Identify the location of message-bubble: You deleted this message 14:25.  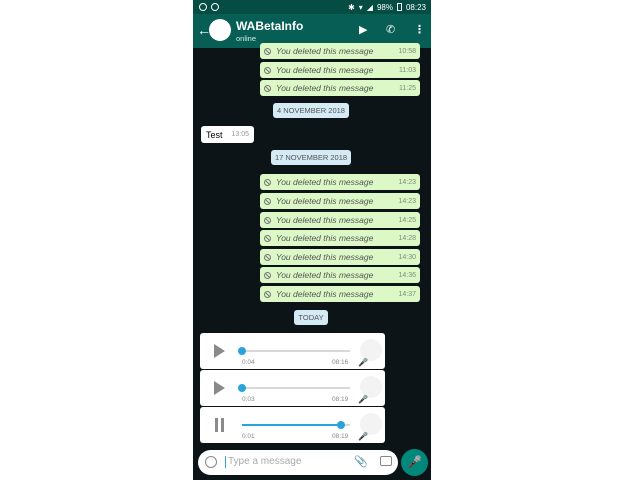
(340, 220).